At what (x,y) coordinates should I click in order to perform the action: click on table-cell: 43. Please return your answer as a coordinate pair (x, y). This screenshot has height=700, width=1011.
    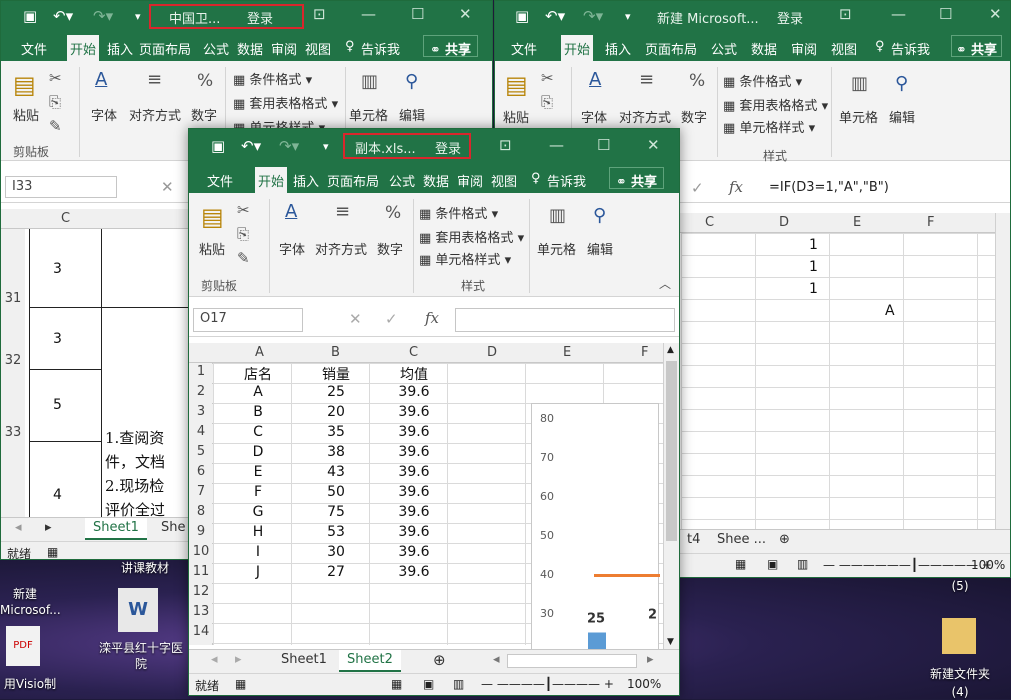
    Looking at the image, I should click on (336, 472).